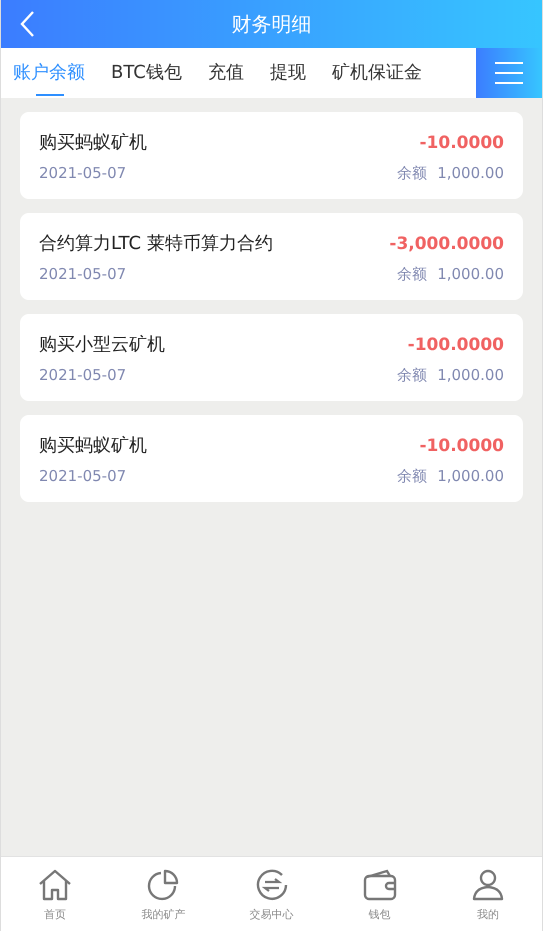 The image size is (543, 931). What do you see at coordinates (446, 244) in the screenshot?
I see `amount: -3,000.0000` at bounding box center [446, 244].